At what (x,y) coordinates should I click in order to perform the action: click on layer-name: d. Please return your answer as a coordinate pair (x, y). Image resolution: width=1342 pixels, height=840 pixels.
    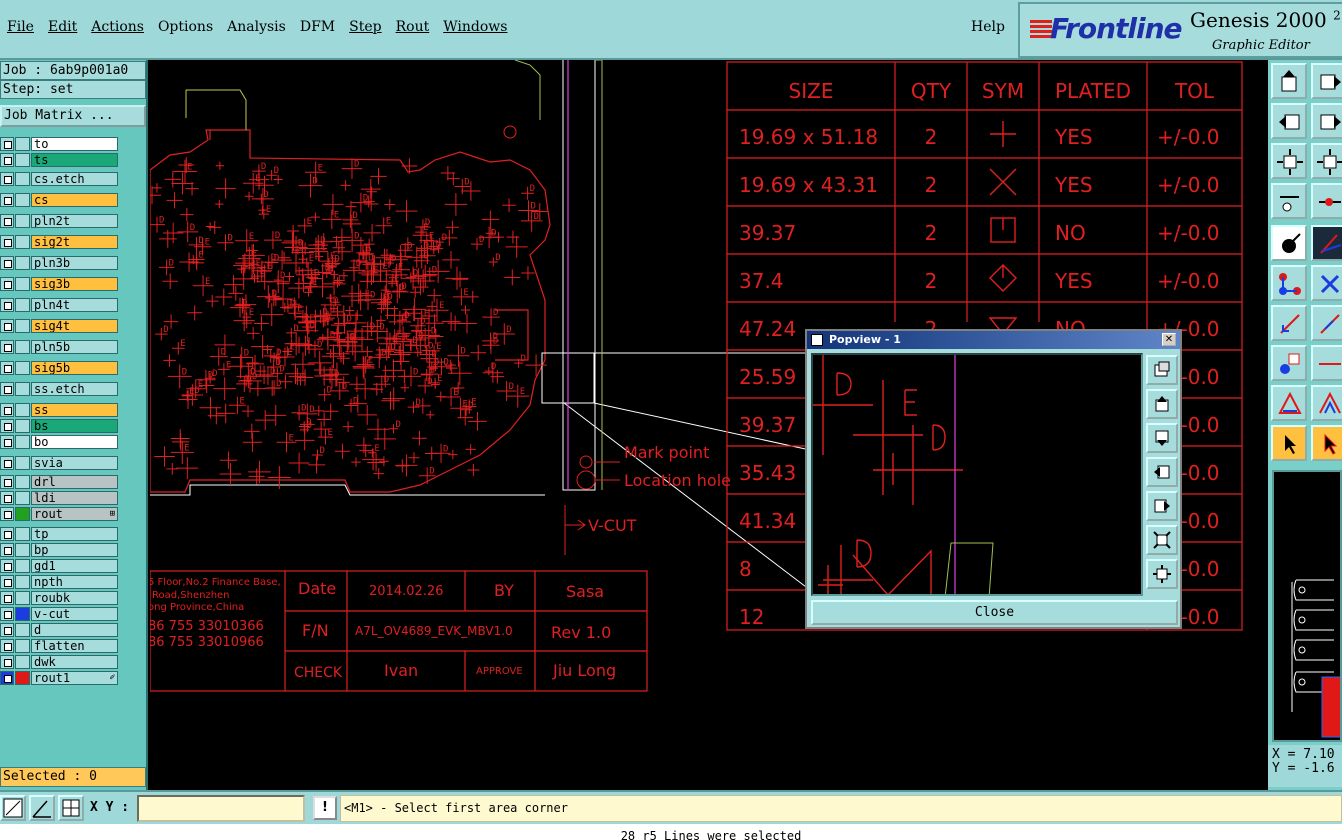
    Looking at the image, I should click on (74, 630).